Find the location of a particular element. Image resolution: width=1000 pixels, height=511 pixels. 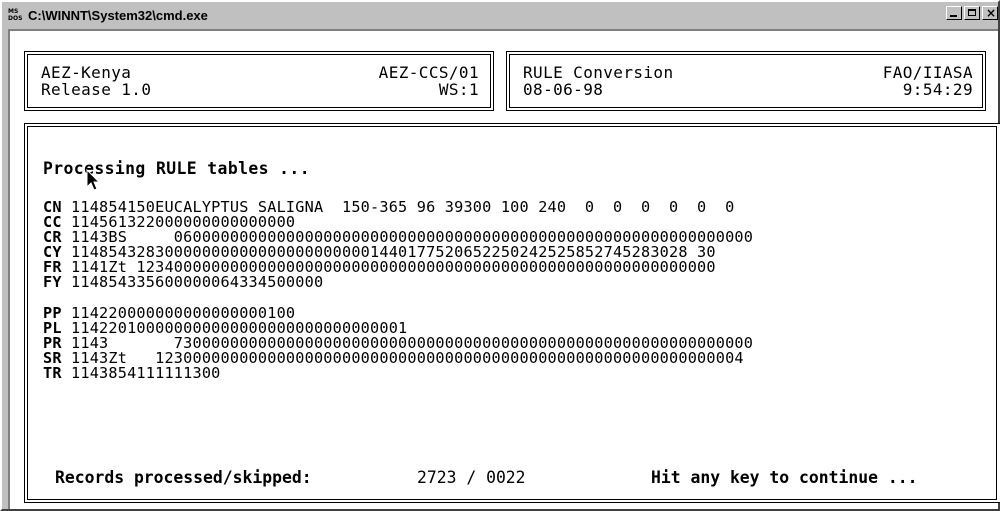

maximize-button is located at coordinates (972, 13).